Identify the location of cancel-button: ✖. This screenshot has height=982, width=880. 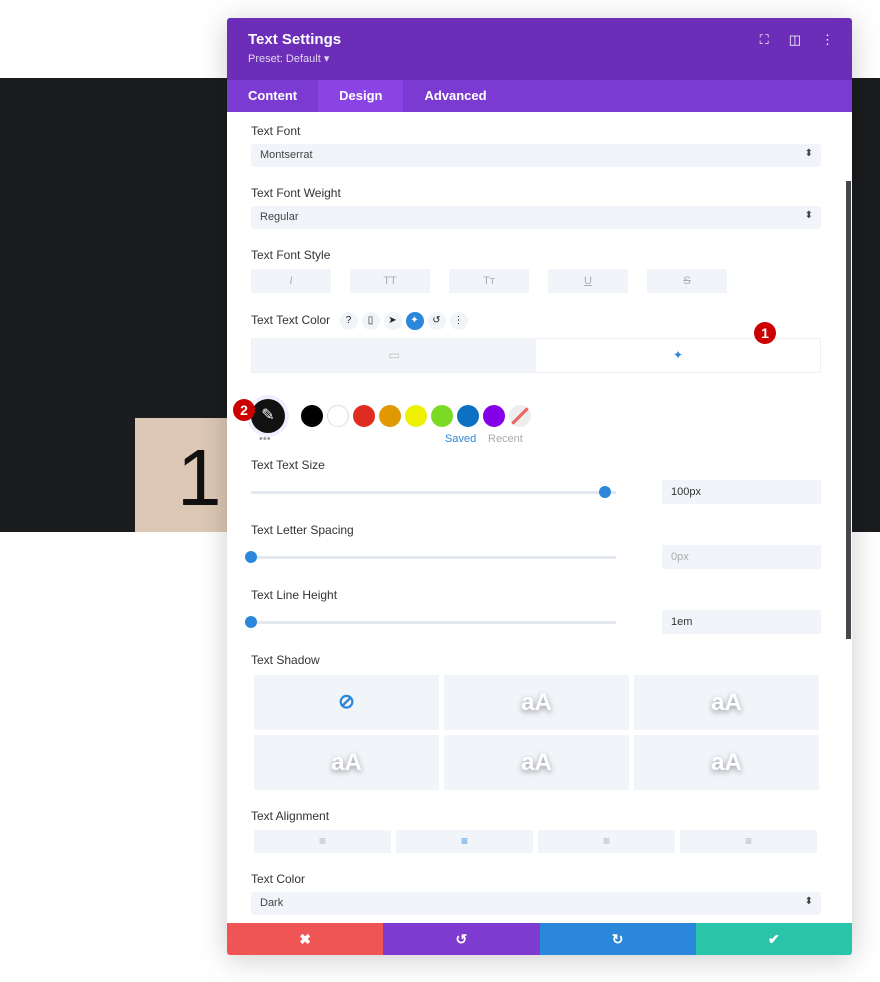
(305, 939).